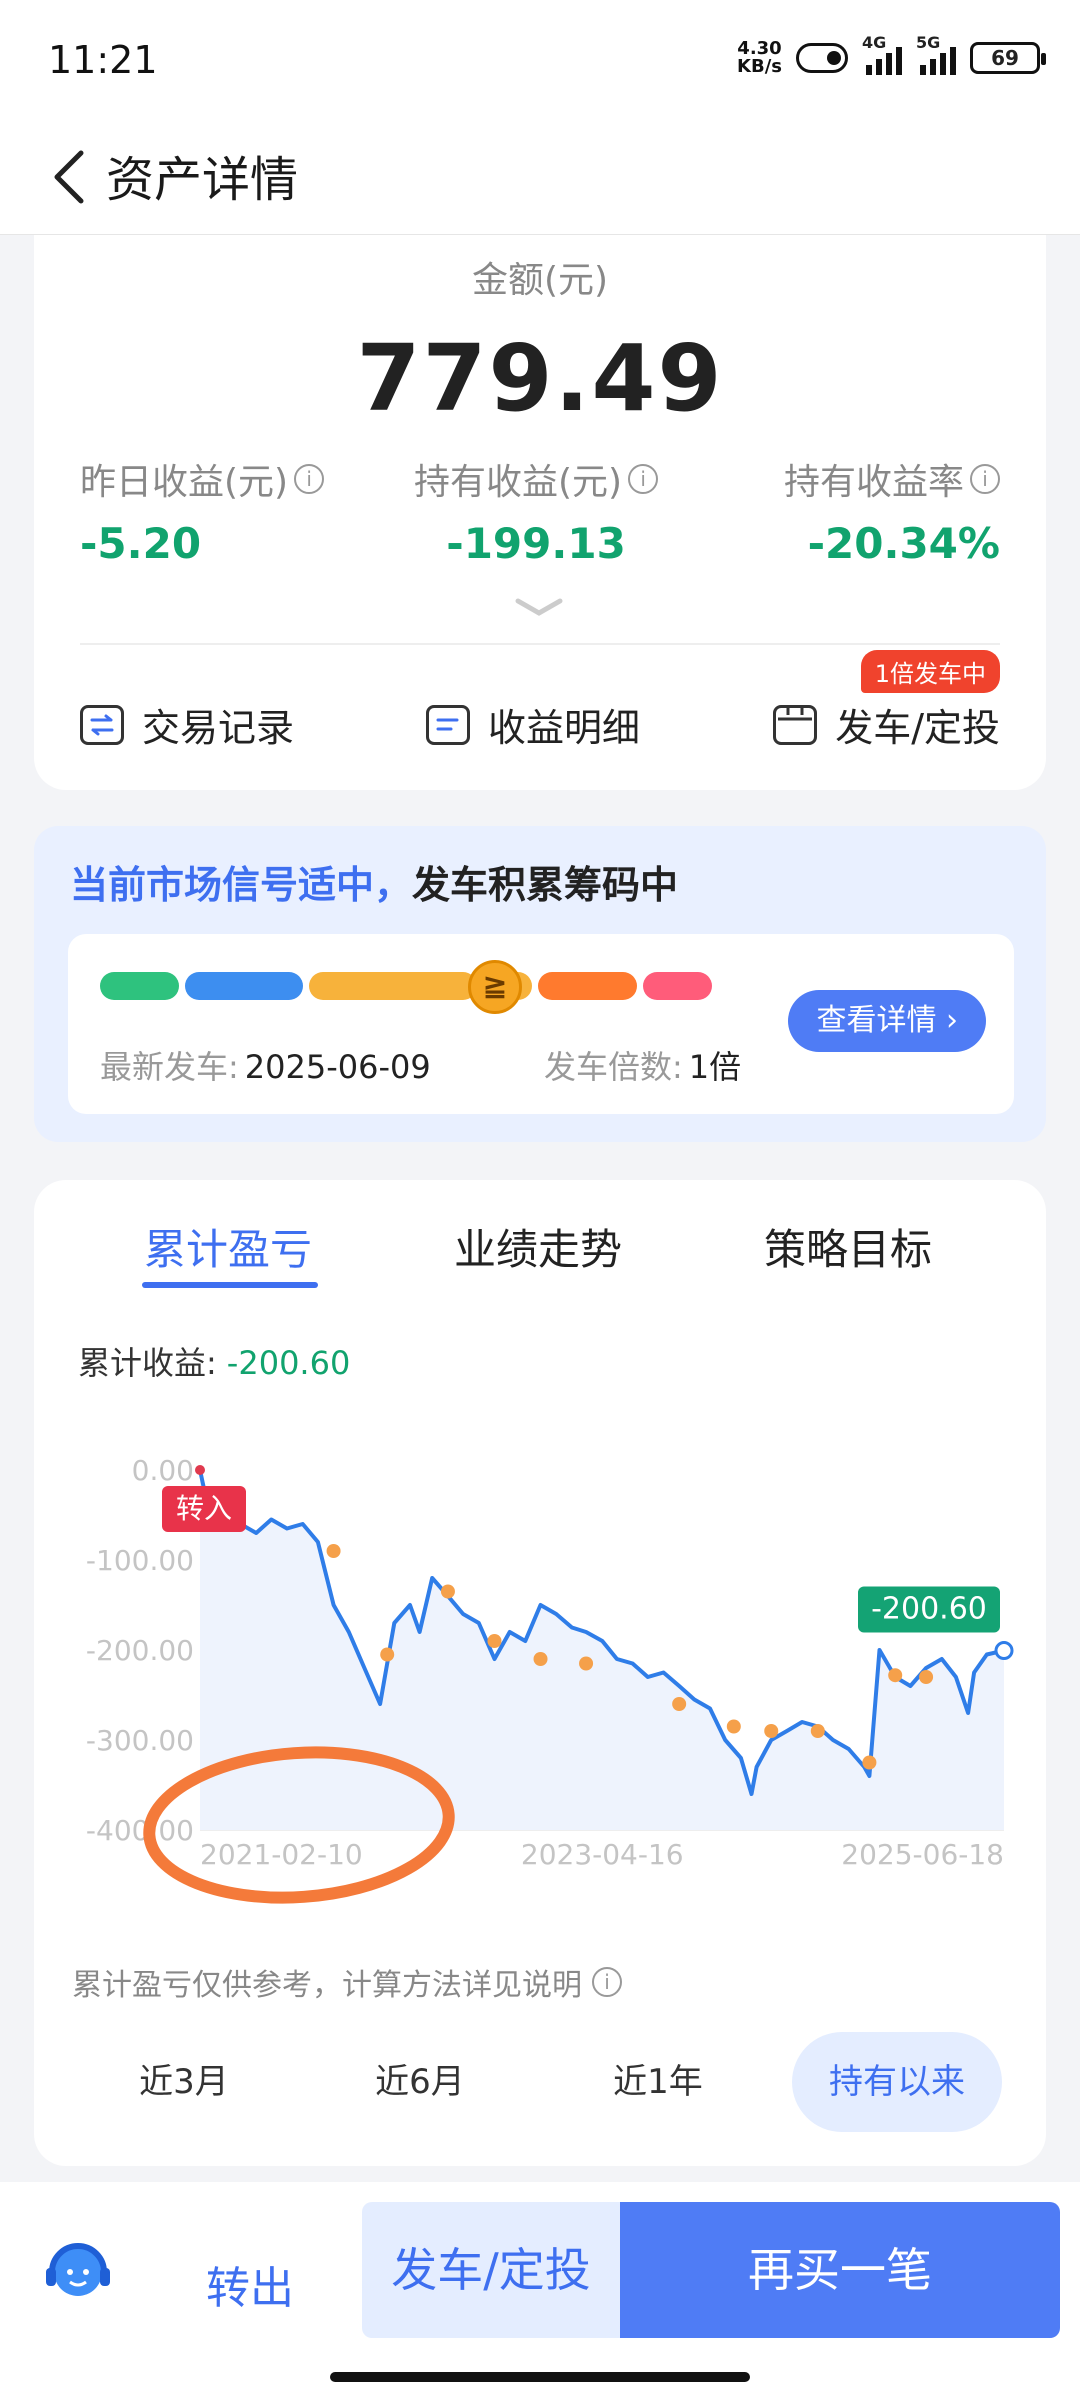 Image resolution: width=1080 pixels, height=2400 pixels. What do you see at coordinates (204, 1508) in the screenshot?
I see `start-label: 转入` at bounding box center [204, 1508].